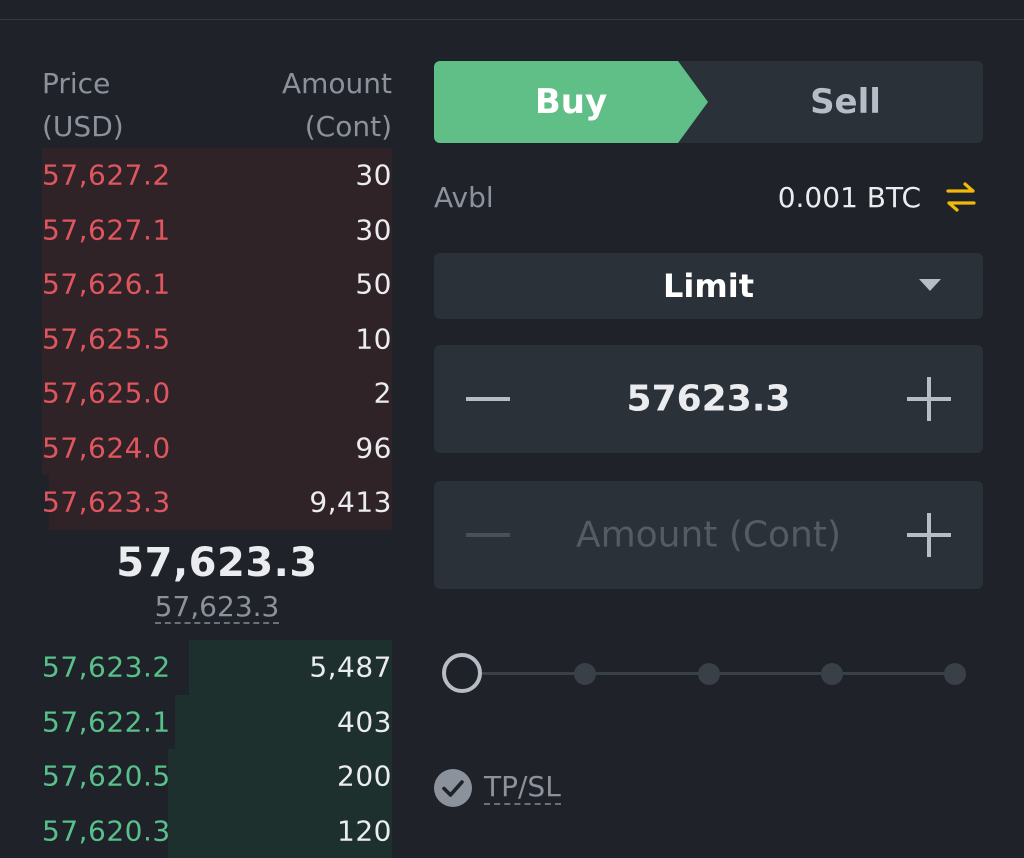  Describe the element at coordinates (488, 535) in the screenshot. I see `amount-decrement-button` at that location.